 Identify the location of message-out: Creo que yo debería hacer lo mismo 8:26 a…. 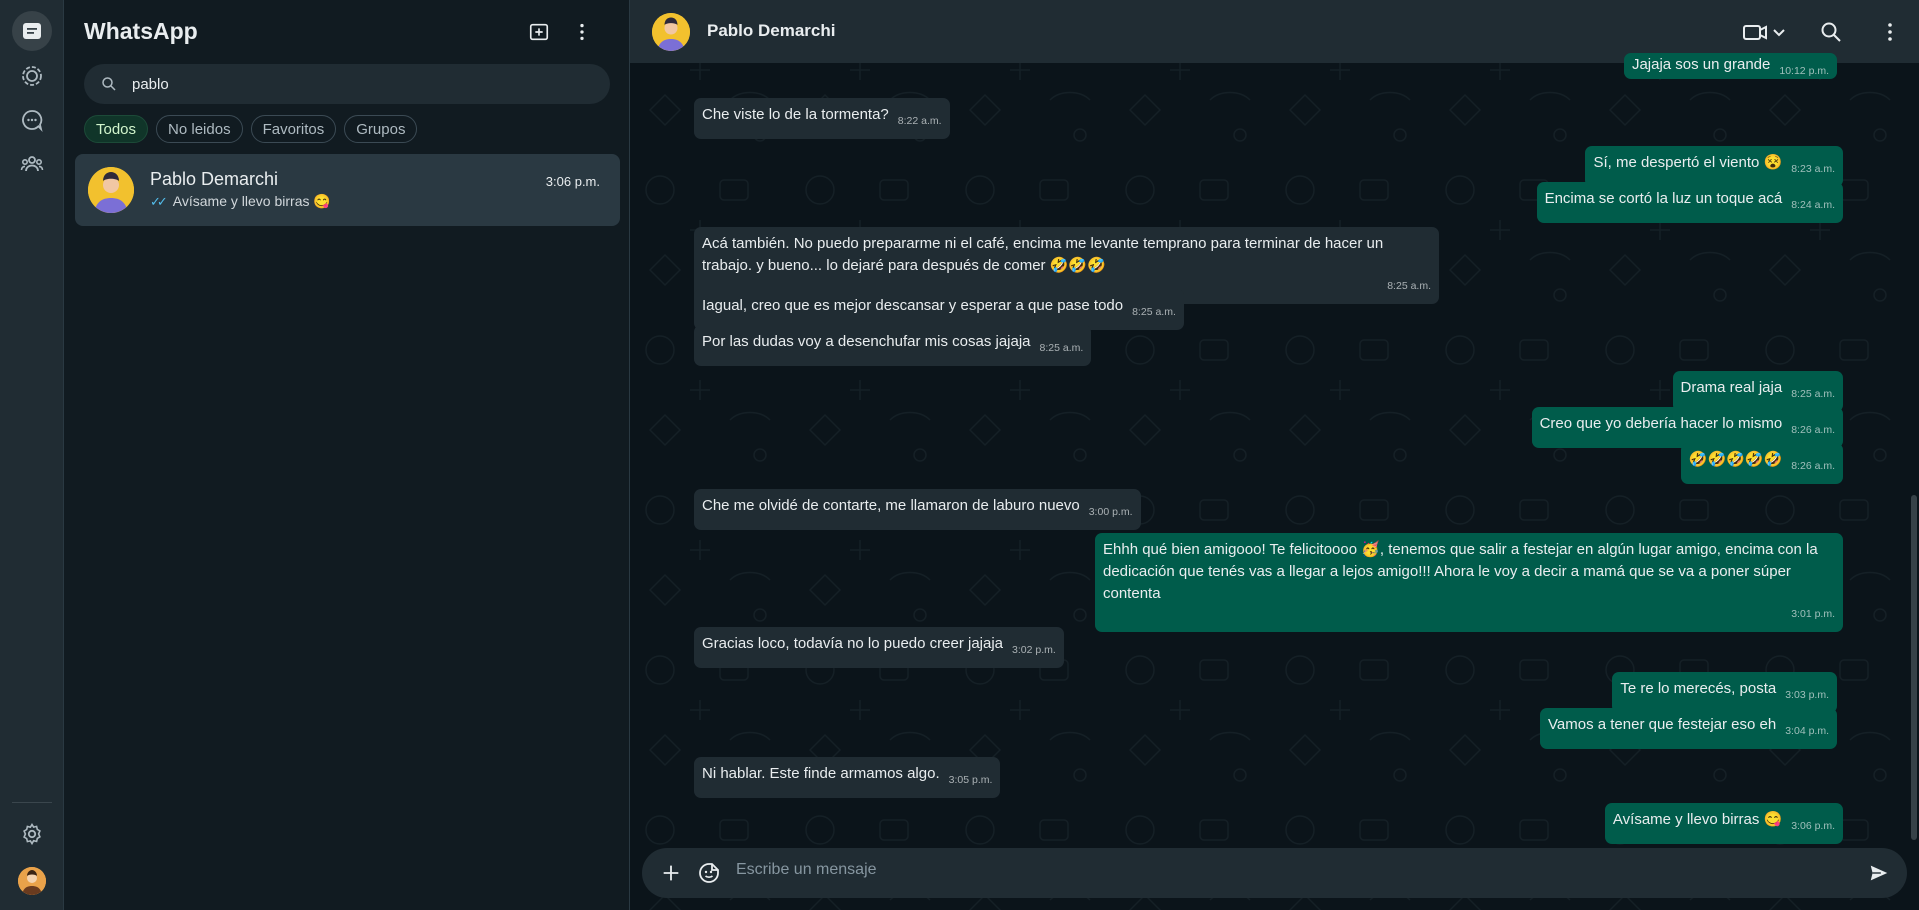
(1687, 427).